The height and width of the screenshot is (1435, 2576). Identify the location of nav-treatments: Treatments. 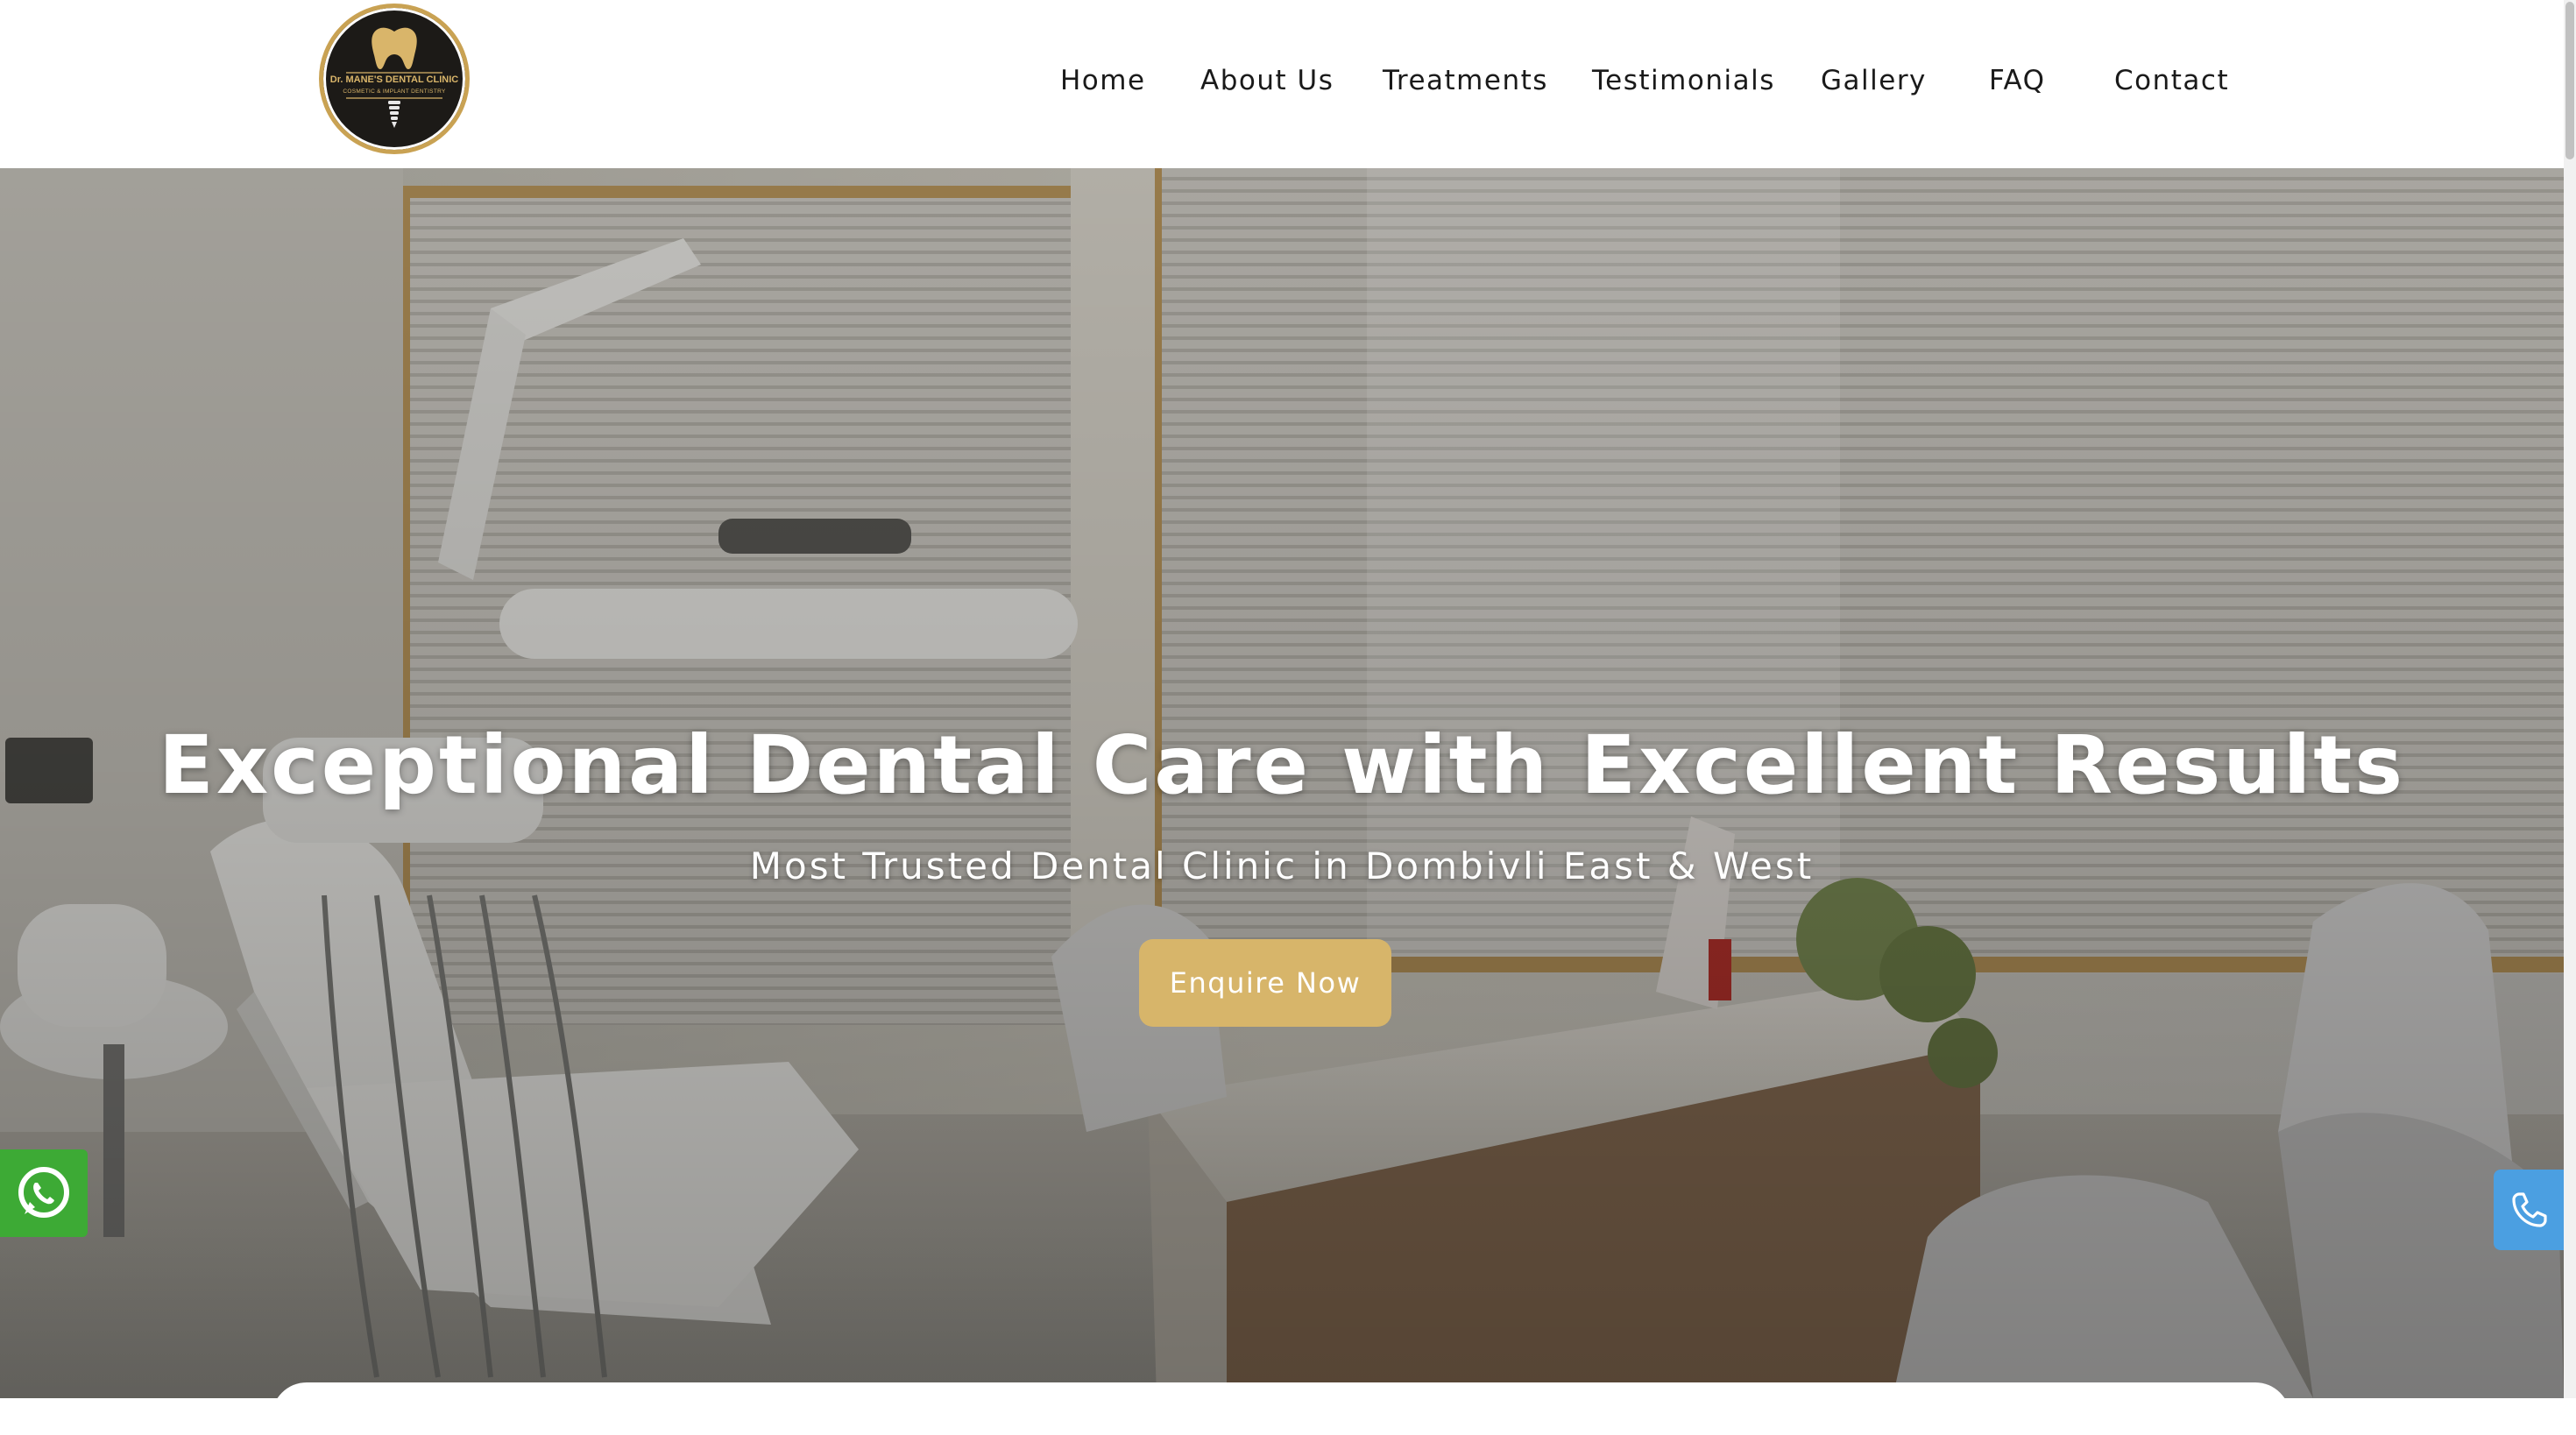
(1465, 80).